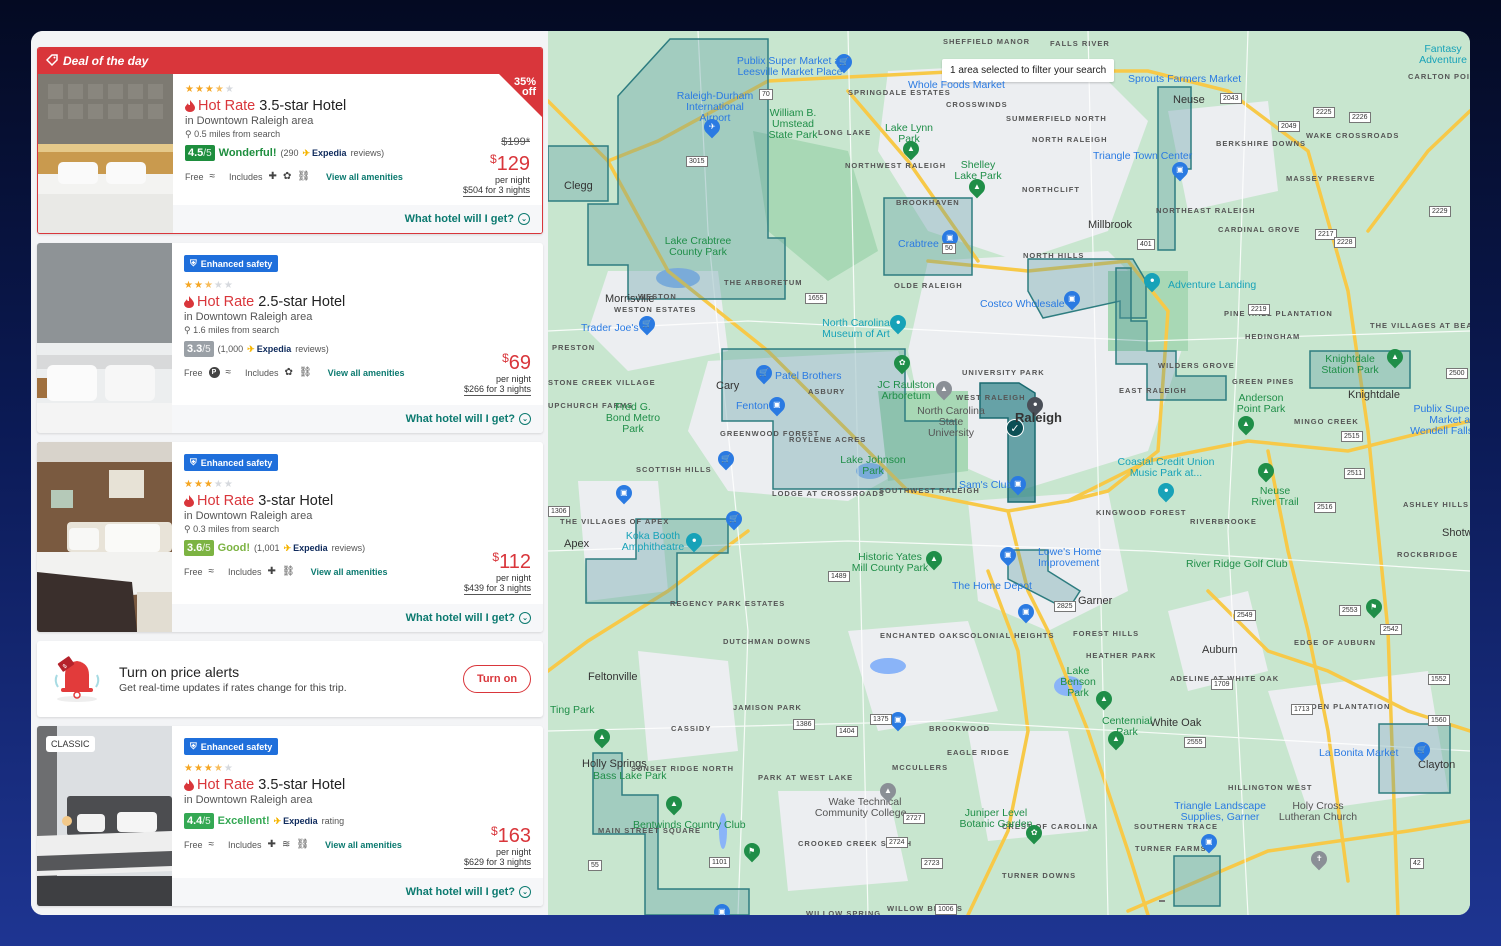 The image size is (1501, 946). What do you see at coordinates (1417, 863) in the screenshot?
I see `route-shield: 42` at bounding box center [1417, 863].